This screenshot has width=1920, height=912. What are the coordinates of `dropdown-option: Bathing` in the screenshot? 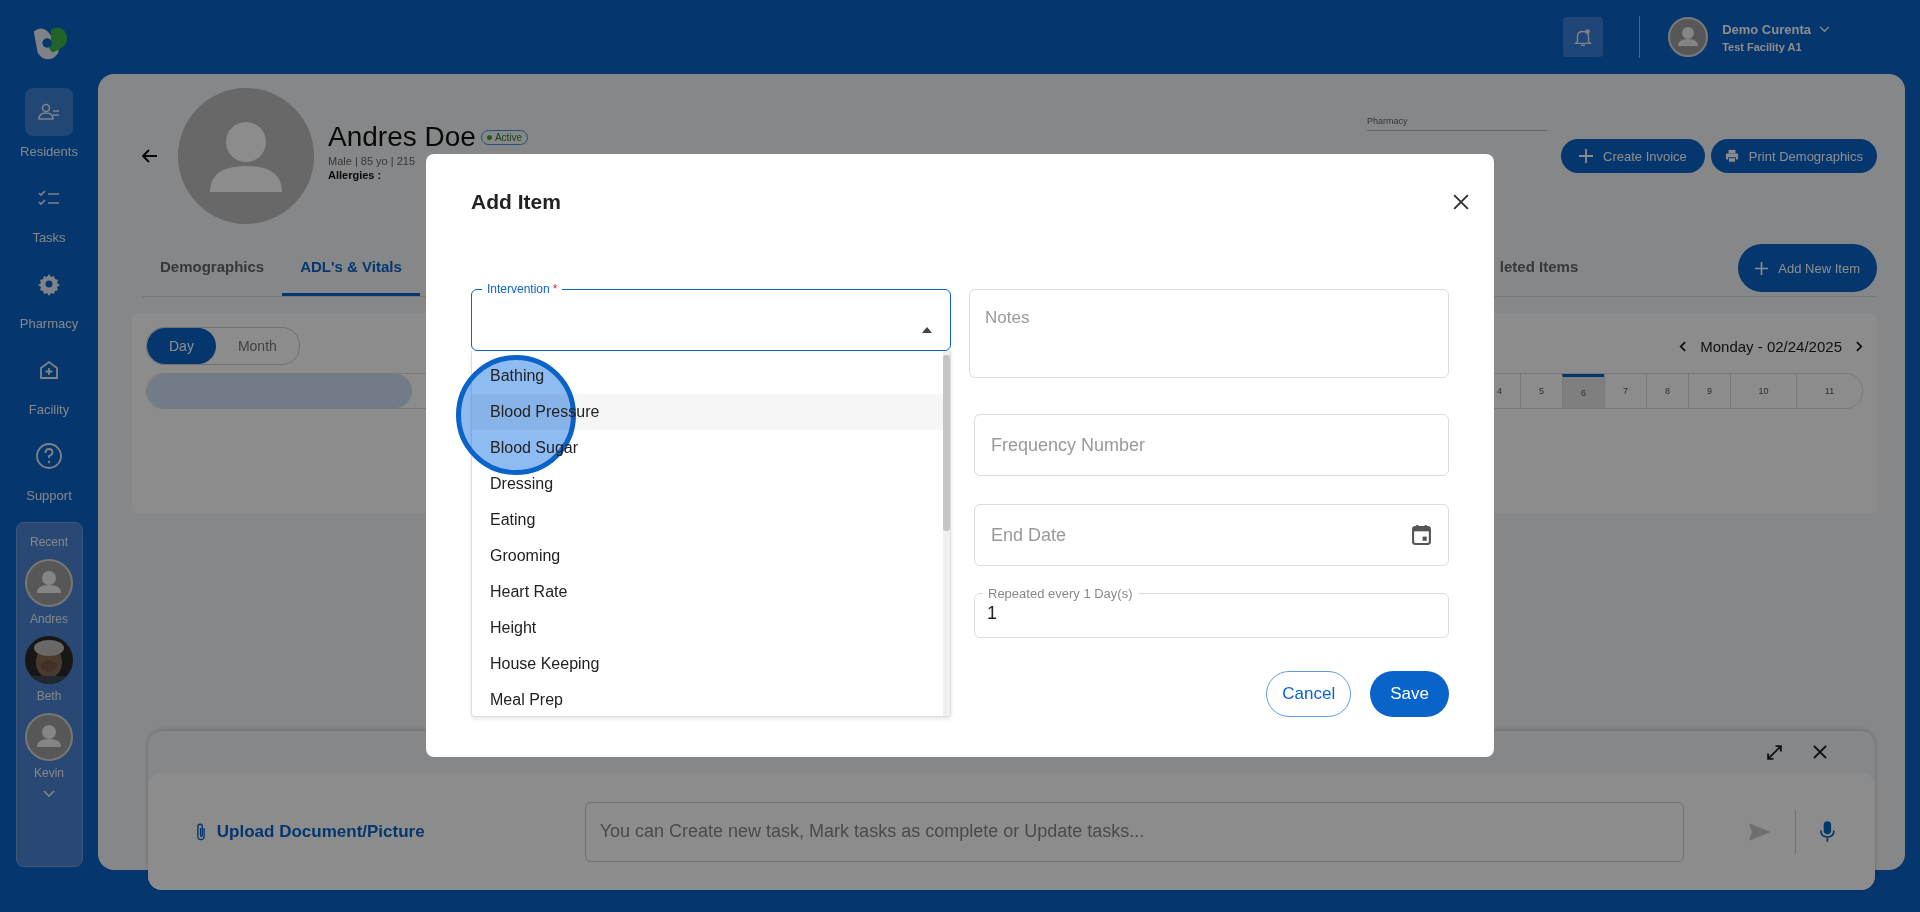 It's located at (707, 376).